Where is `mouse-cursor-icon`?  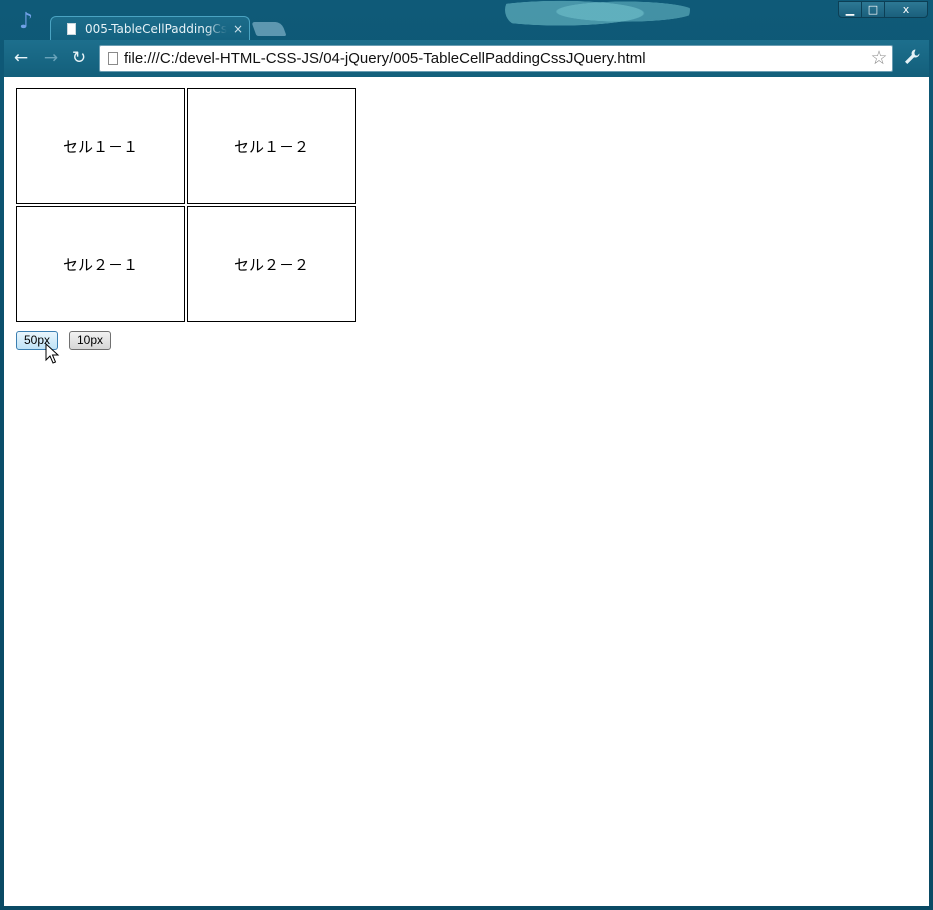 mouse-cursor-icon is located at coordinates (52, 353).